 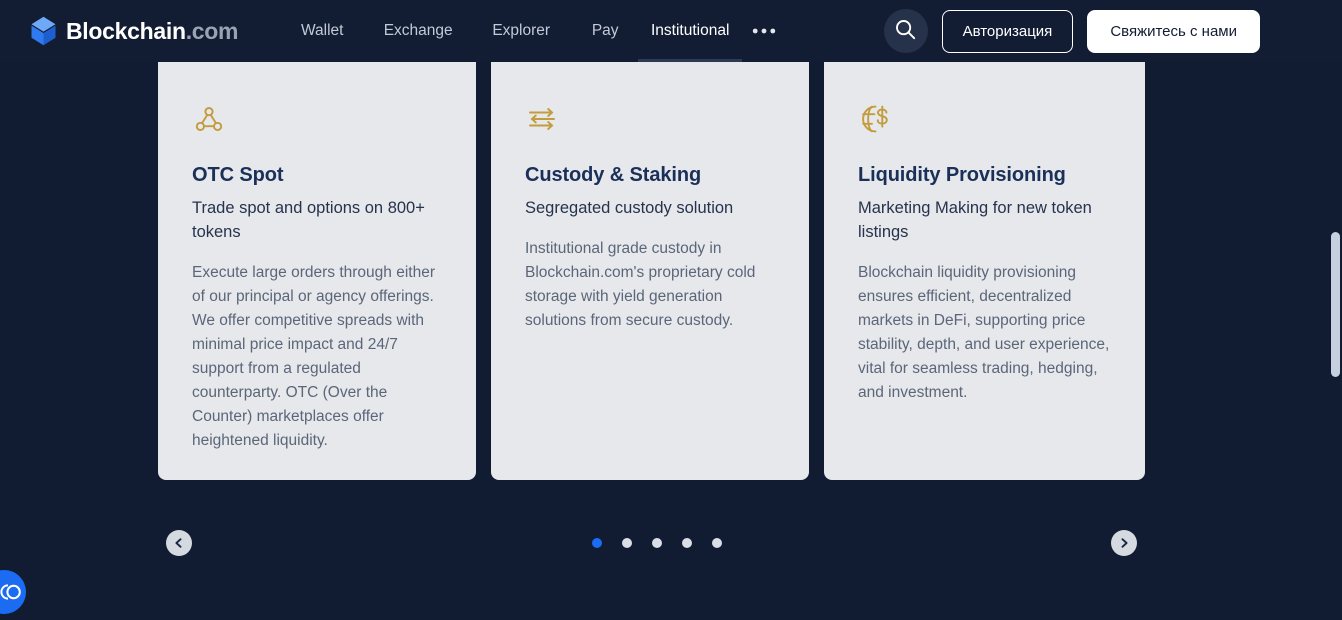 What do you see at coordinates (308, 220) in the screenshot?
I see `card-subtitle: Trade spot and options on 800+ tokens` at bounding box center [308, 220].